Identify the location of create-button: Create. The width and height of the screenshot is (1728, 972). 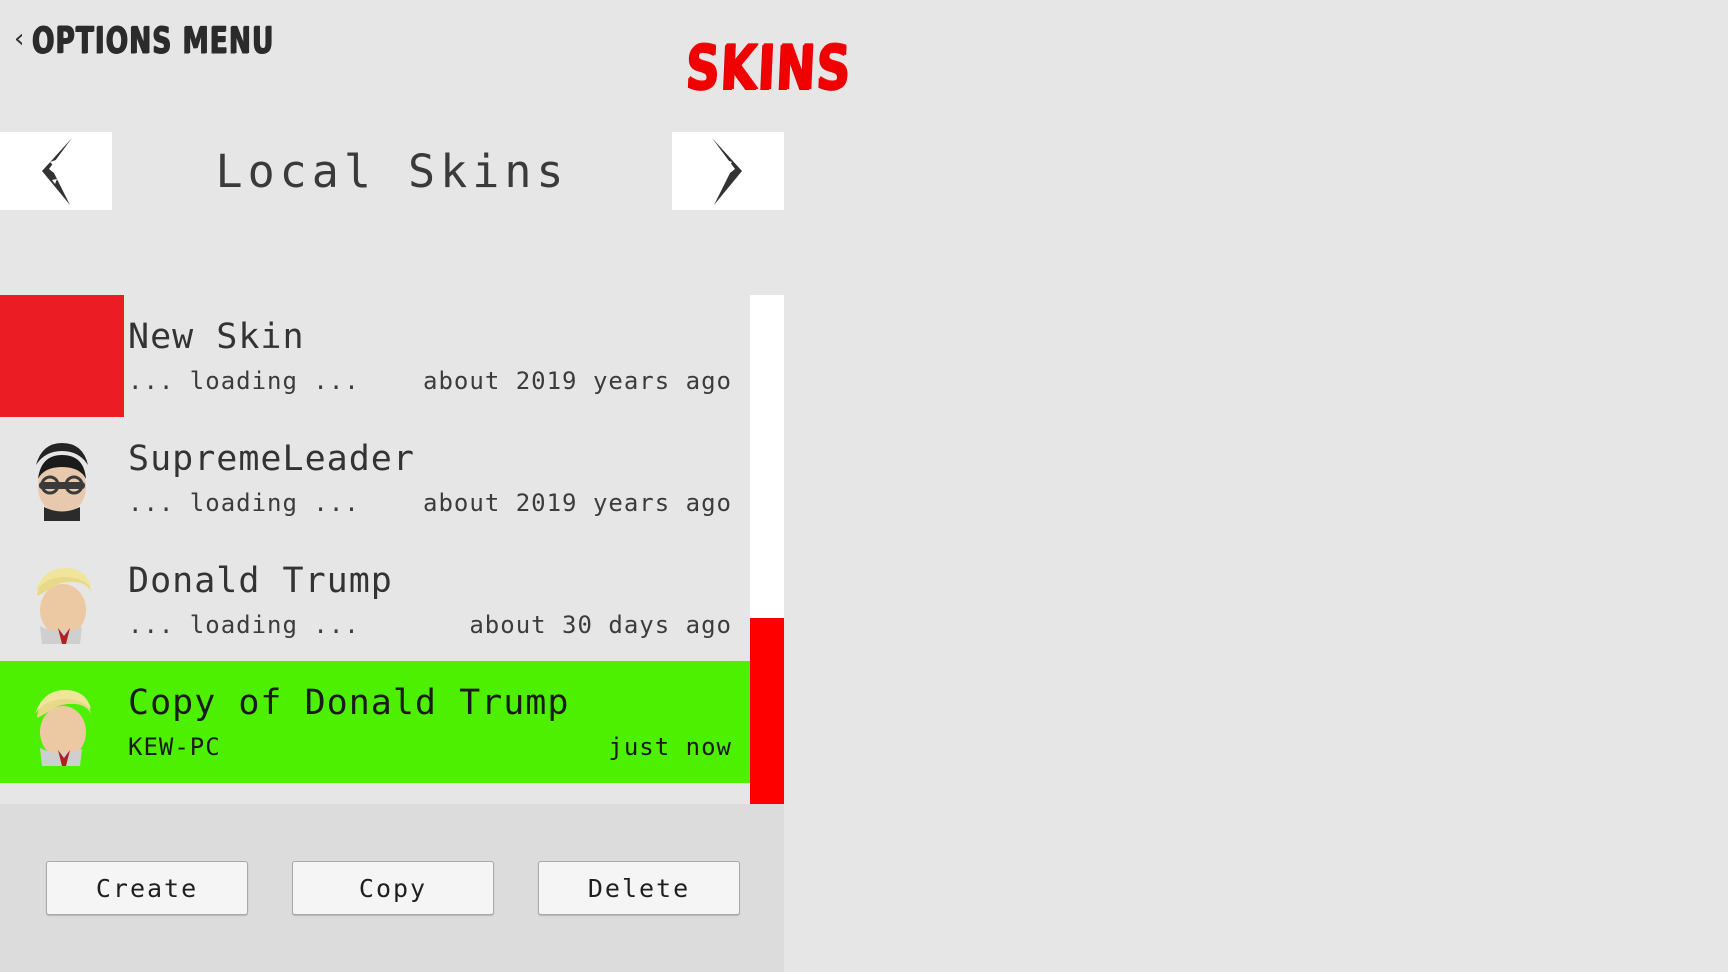
(147, 888).